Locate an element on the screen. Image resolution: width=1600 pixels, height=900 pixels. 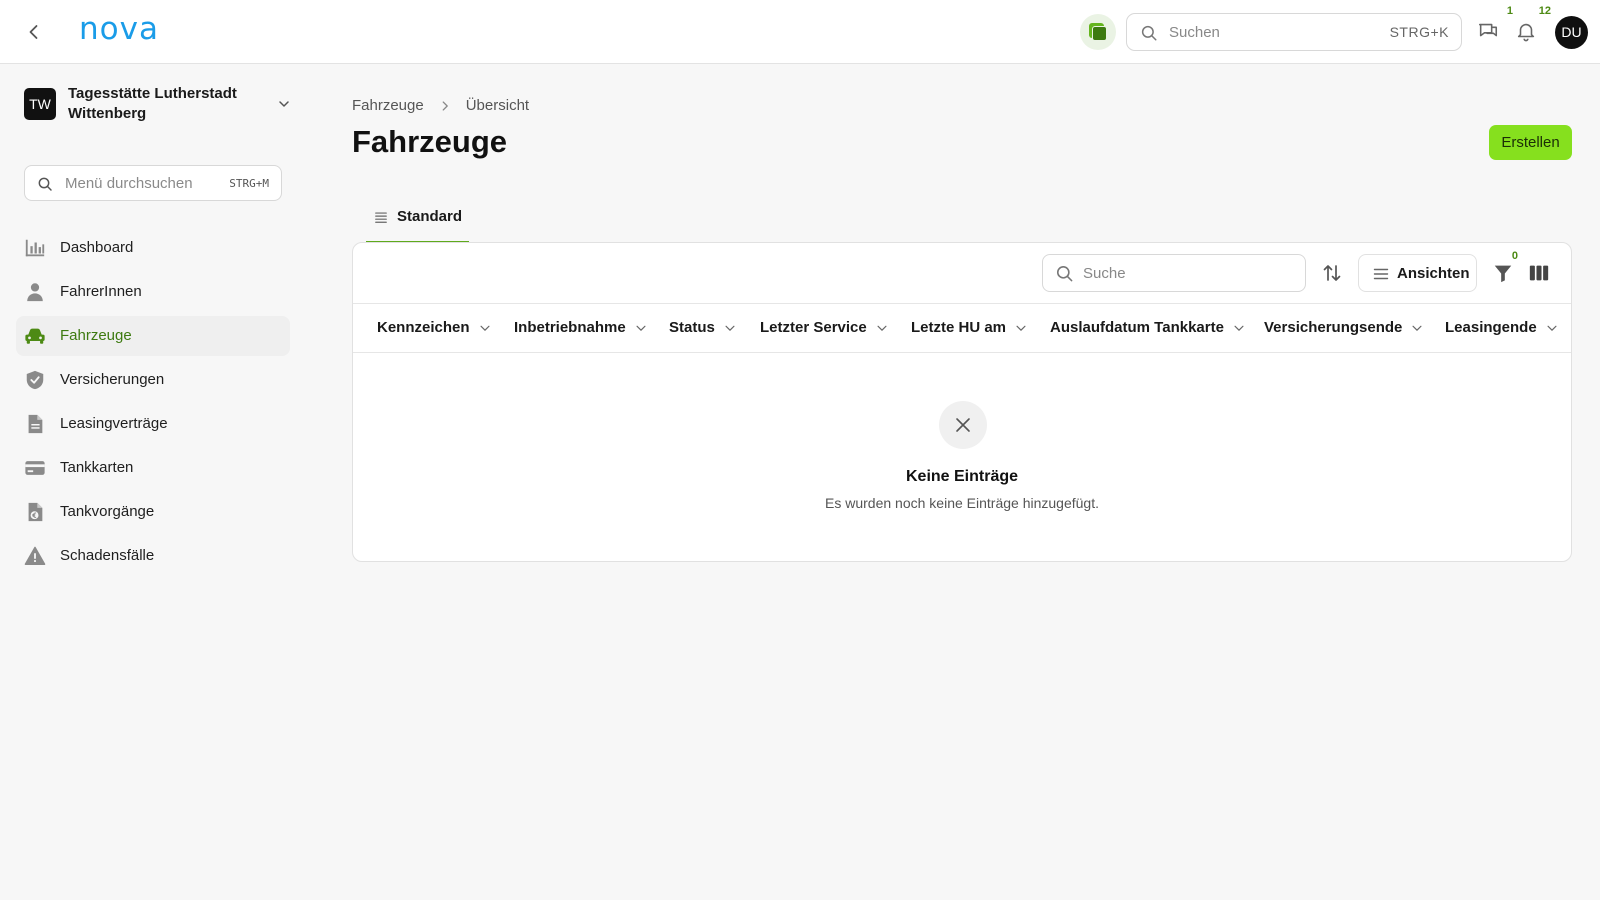
app-switcher-button is located at coordinates (1098, 32).